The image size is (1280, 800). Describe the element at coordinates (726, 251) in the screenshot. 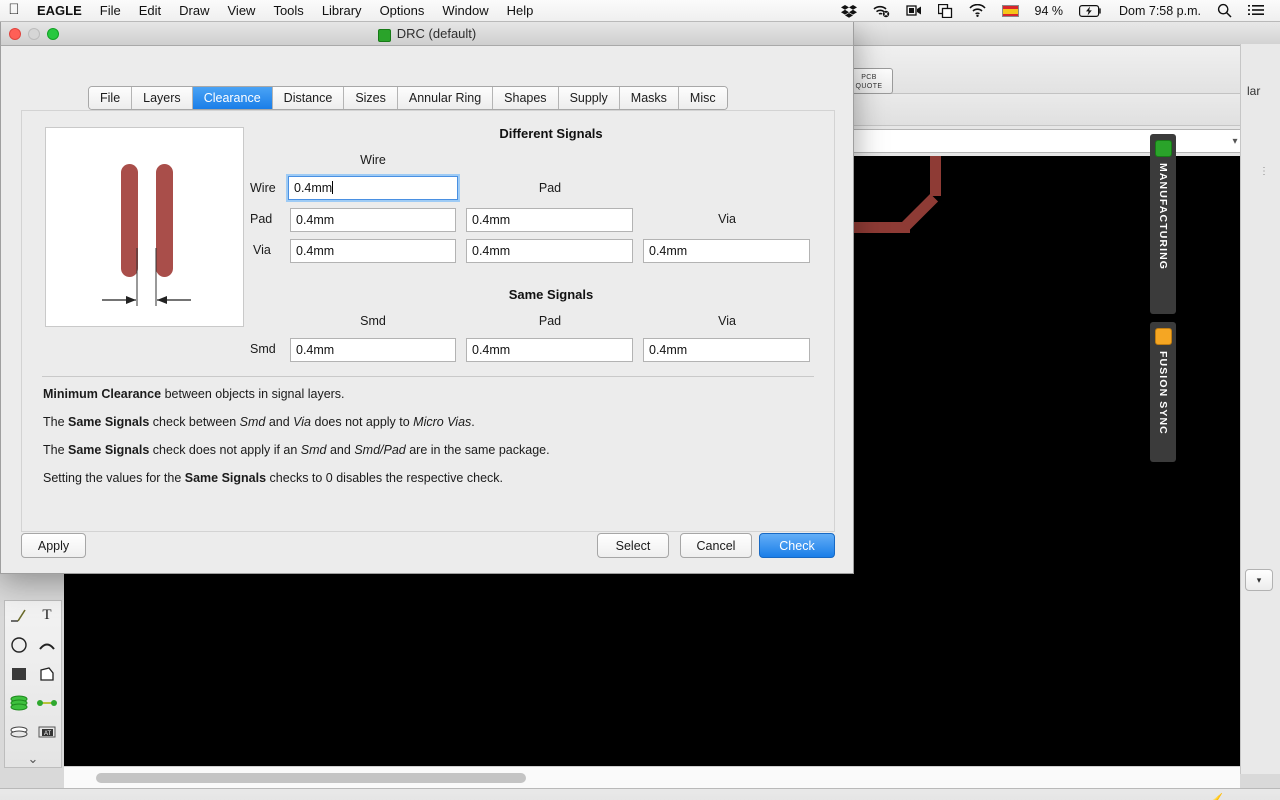

I see `clearance-via-via-input: 0.4mm` at that location.